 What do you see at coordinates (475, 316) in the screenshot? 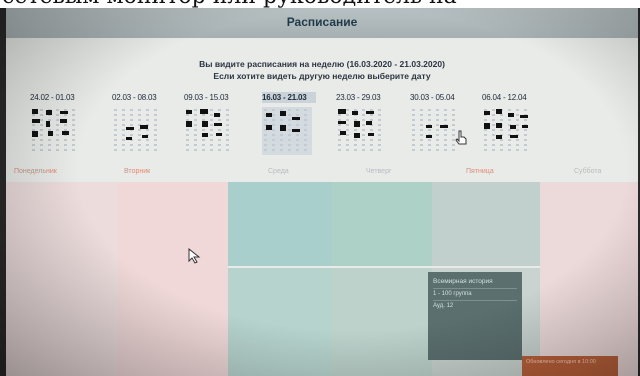
I see `course-card: Всемирная история 1 - 100 группа Ауд. 12` at bounding box center [475, 316].